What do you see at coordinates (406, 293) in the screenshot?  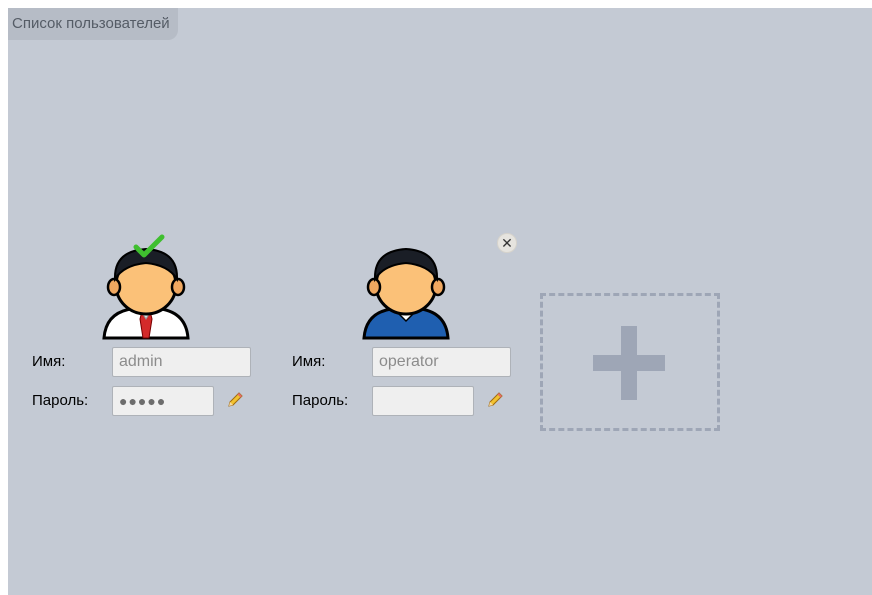 I see `operator-user-avatar-icon` at bounding box center [406, 293].